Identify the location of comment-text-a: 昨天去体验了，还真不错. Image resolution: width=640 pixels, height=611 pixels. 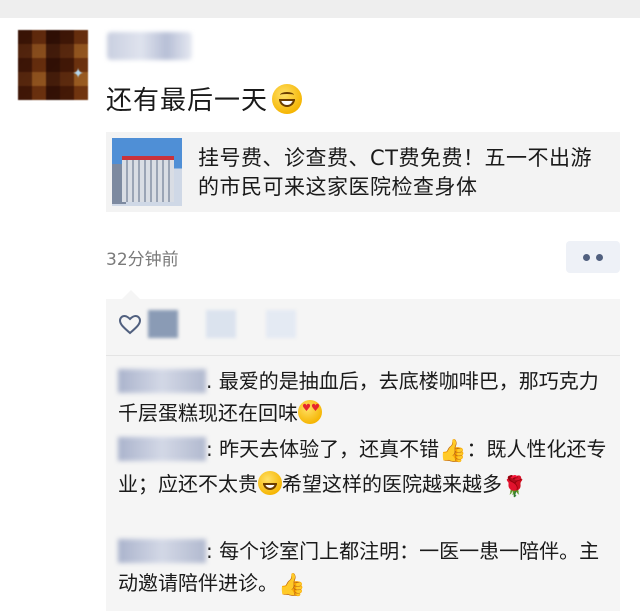
(329, 449).